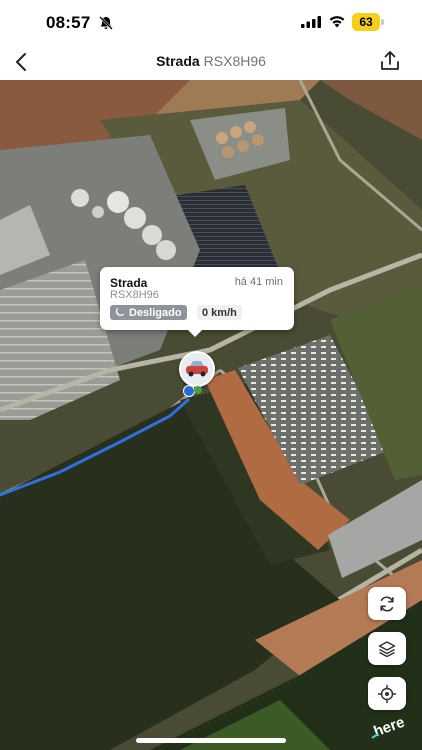 This screenshot has height=750, width=422. I want to click on battery-level: 63, so click(366, 22).